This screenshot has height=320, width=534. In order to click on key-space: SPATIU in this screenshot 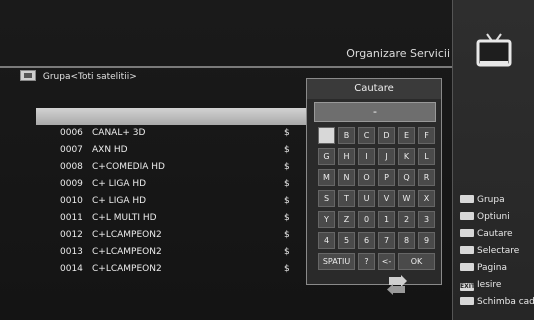, I will do `click(336, 261)`.